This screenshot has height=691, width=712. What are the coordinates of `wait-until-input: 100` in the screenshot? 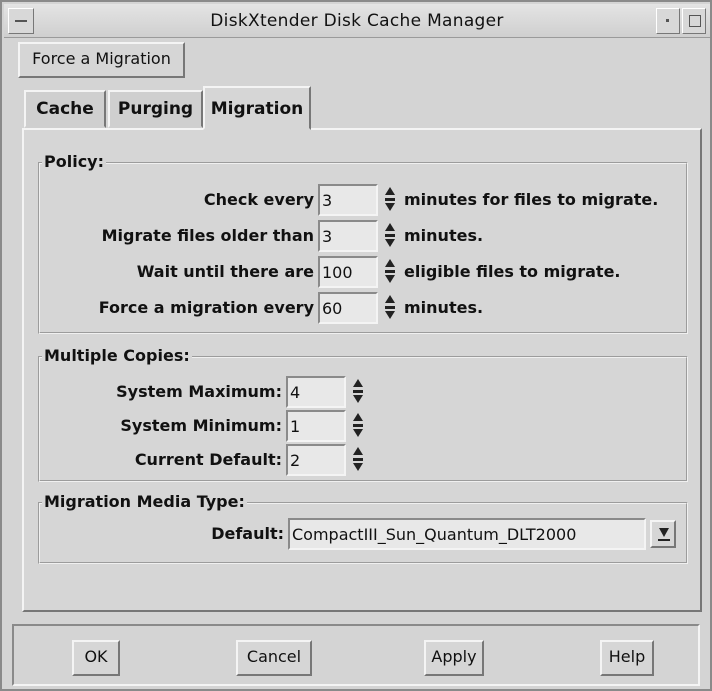 It's located at (348, 272).